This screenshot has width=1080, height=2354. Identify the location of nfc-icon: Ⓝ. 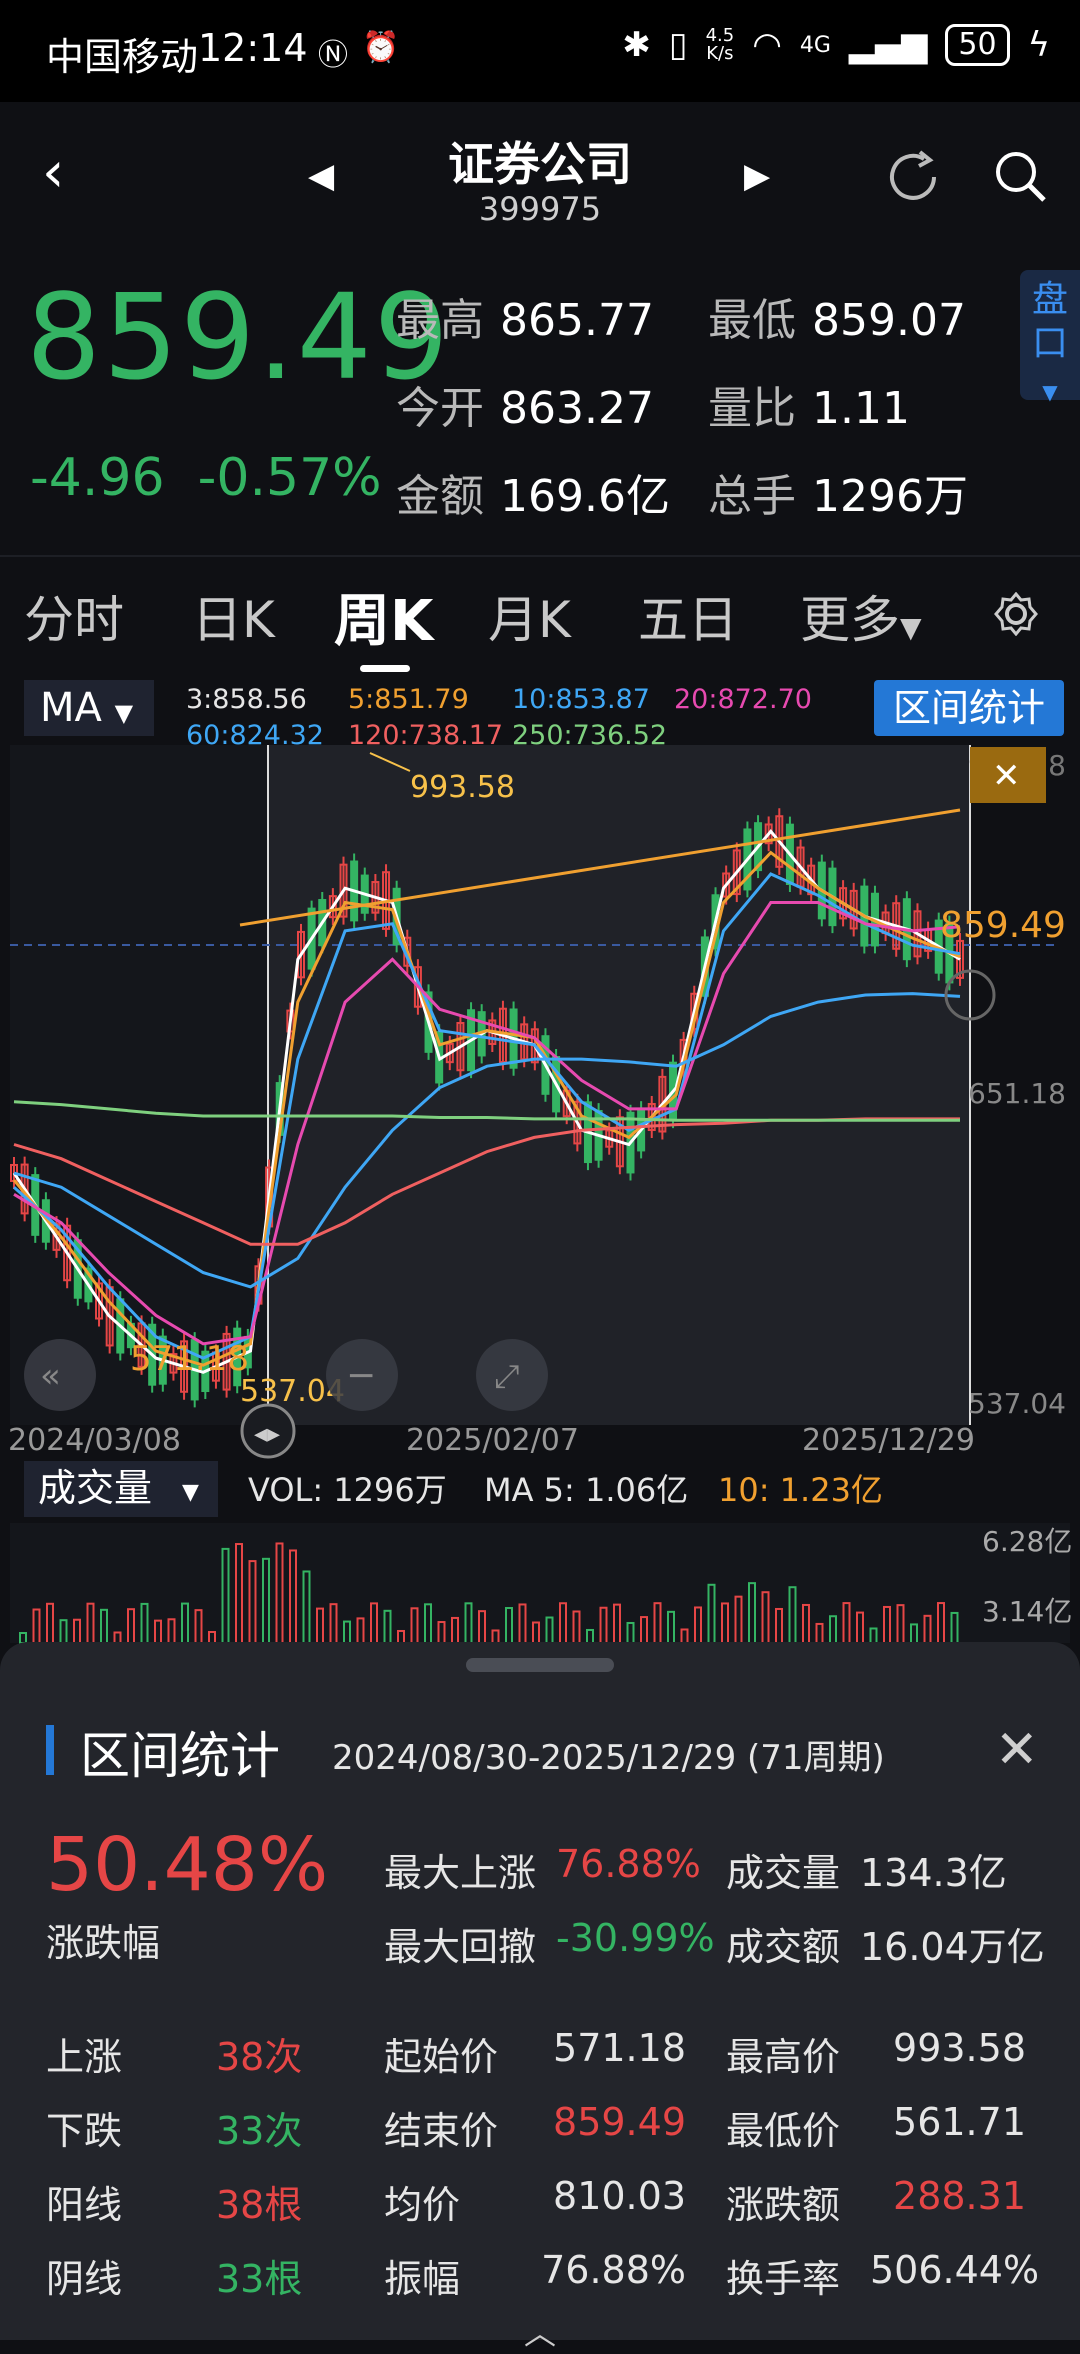
(333, 55).